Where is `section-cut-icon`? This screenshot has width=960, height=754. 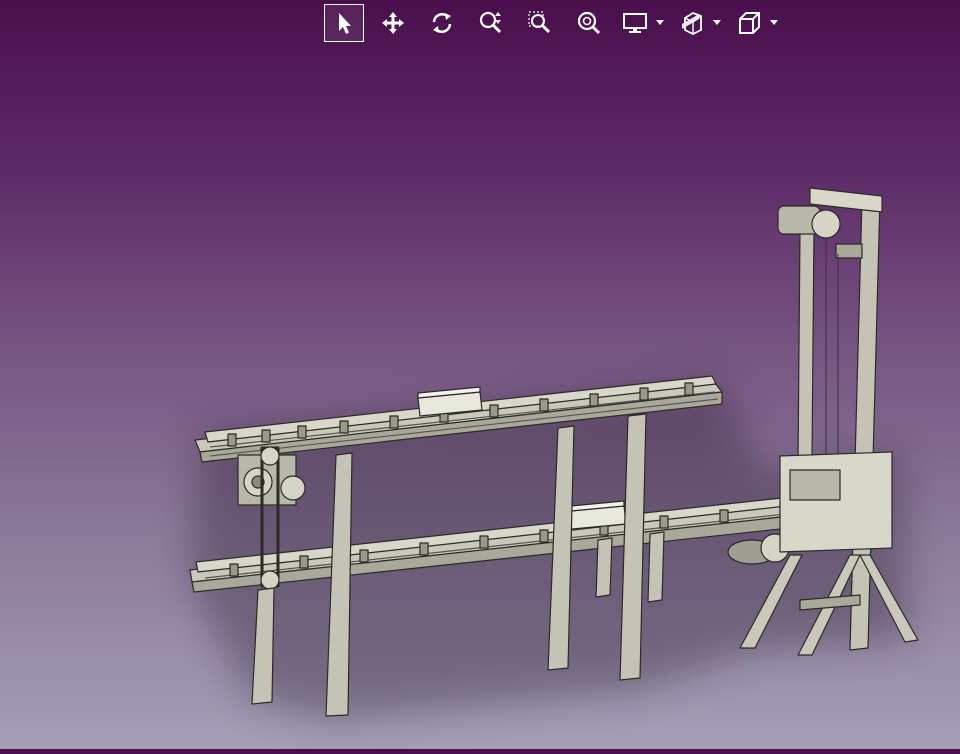 section-cut-icon is located at coordinates (692, 24).